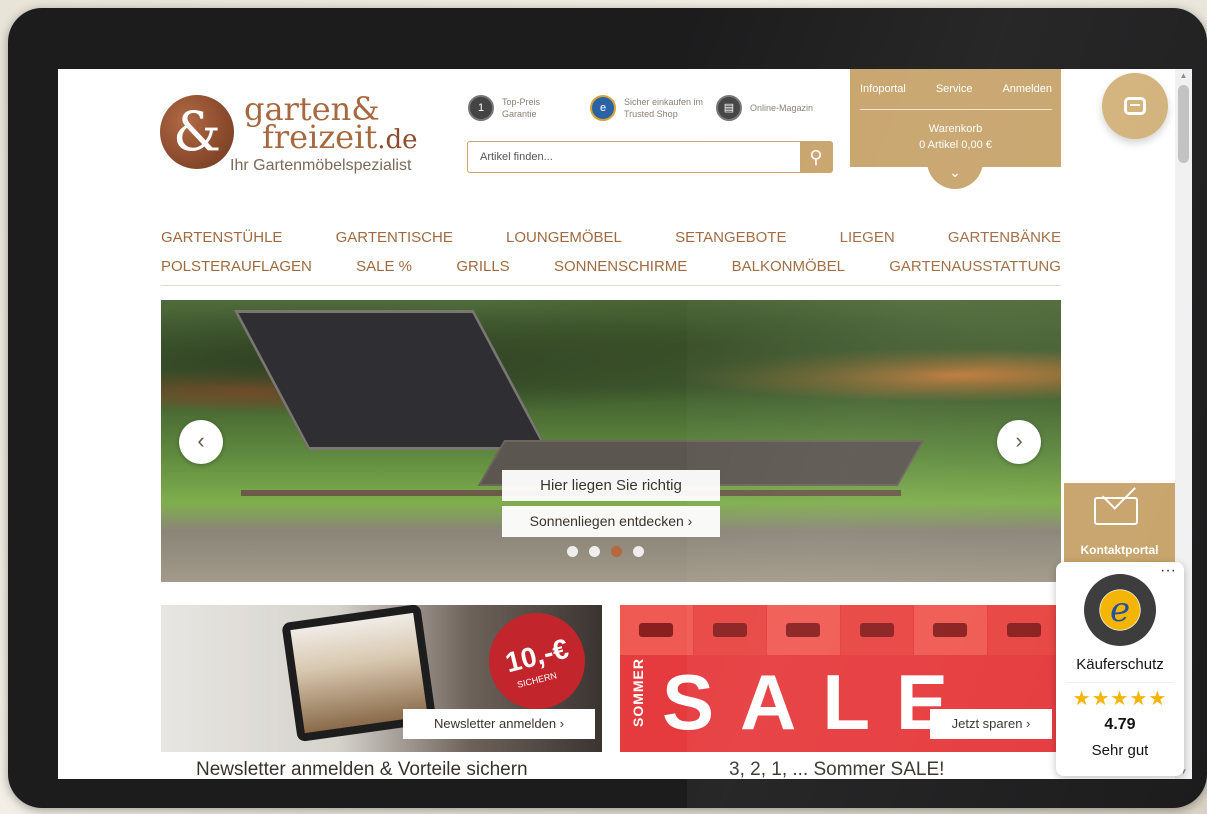 This screenshot has width=1207, height=814. Describe the element at coordinates (197, 132) in the screenshot. I see `logo-ampersand-icon: &` at that location.